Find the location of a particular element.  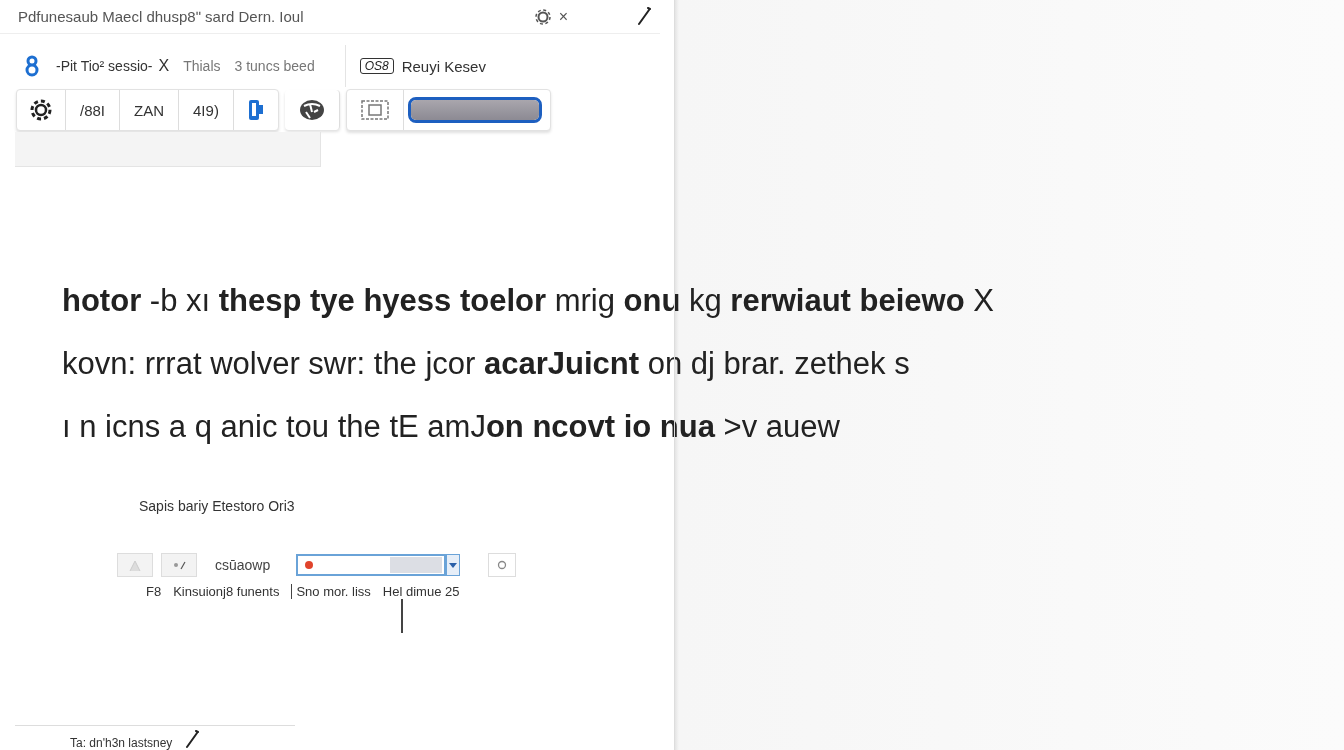

settings-icon is located at coordinates (542, 16).